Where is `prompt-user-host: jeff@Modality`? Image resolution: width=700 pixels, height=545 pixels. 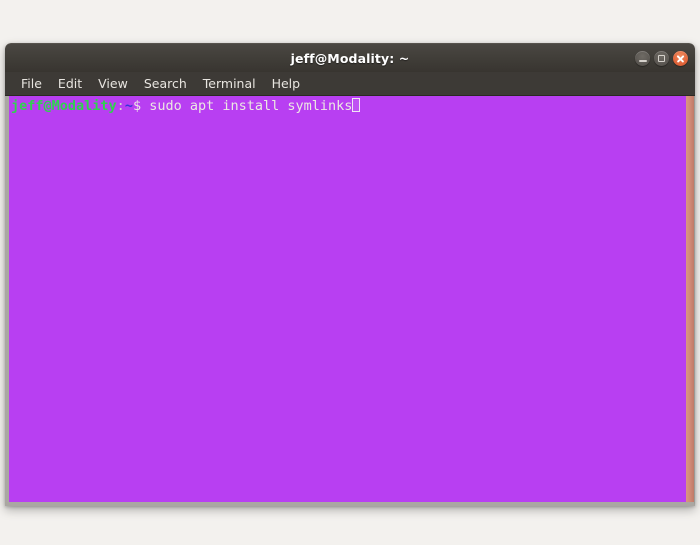
prompt-user-host: jeff@Modality is located at coordinates (64, 106).